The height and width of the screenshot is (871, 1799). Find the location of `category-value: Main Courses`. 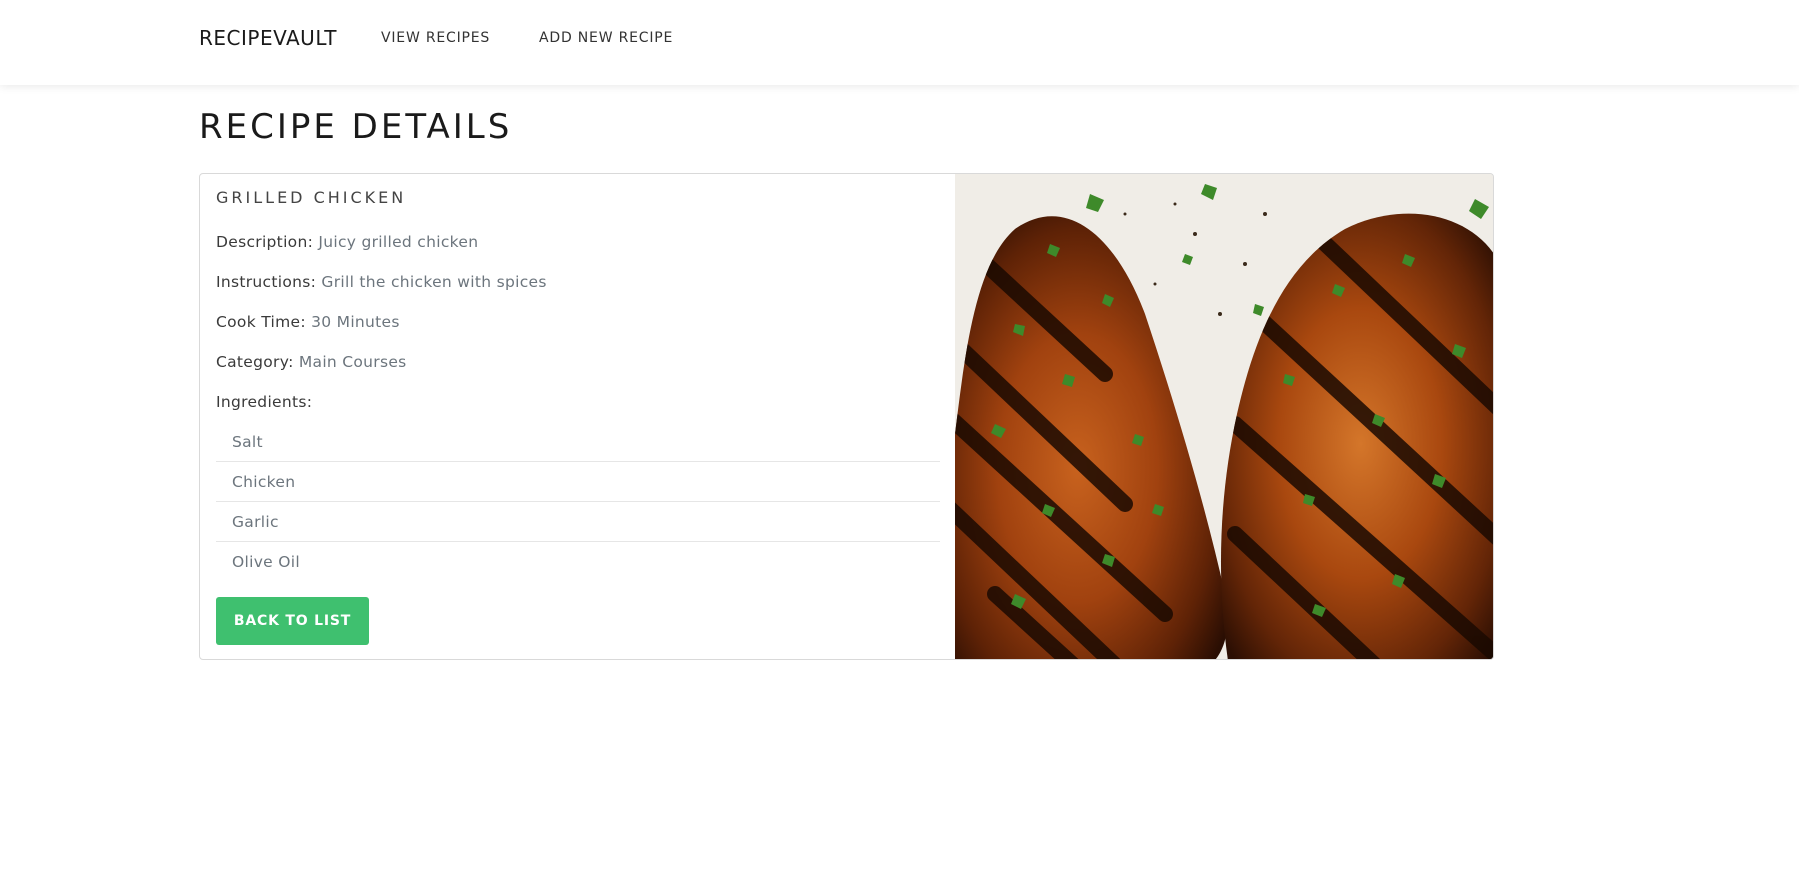

category-value: Main Courses is located at coordinates (352, 362).